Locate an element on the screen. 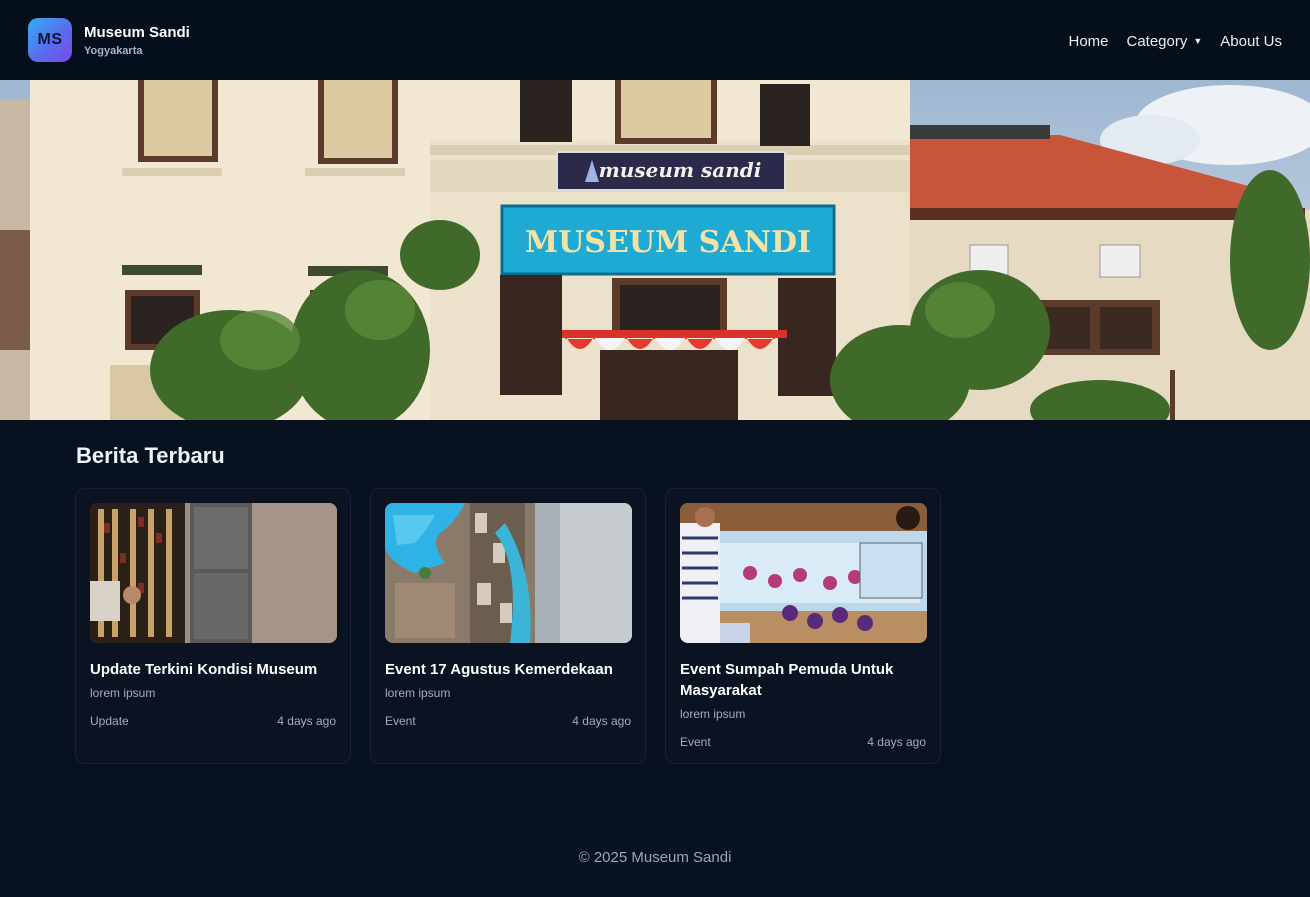 The height and width of the screenshot is (897, 1310). chevron-down-icon: ▼ is located at coordinates (1198, 40).